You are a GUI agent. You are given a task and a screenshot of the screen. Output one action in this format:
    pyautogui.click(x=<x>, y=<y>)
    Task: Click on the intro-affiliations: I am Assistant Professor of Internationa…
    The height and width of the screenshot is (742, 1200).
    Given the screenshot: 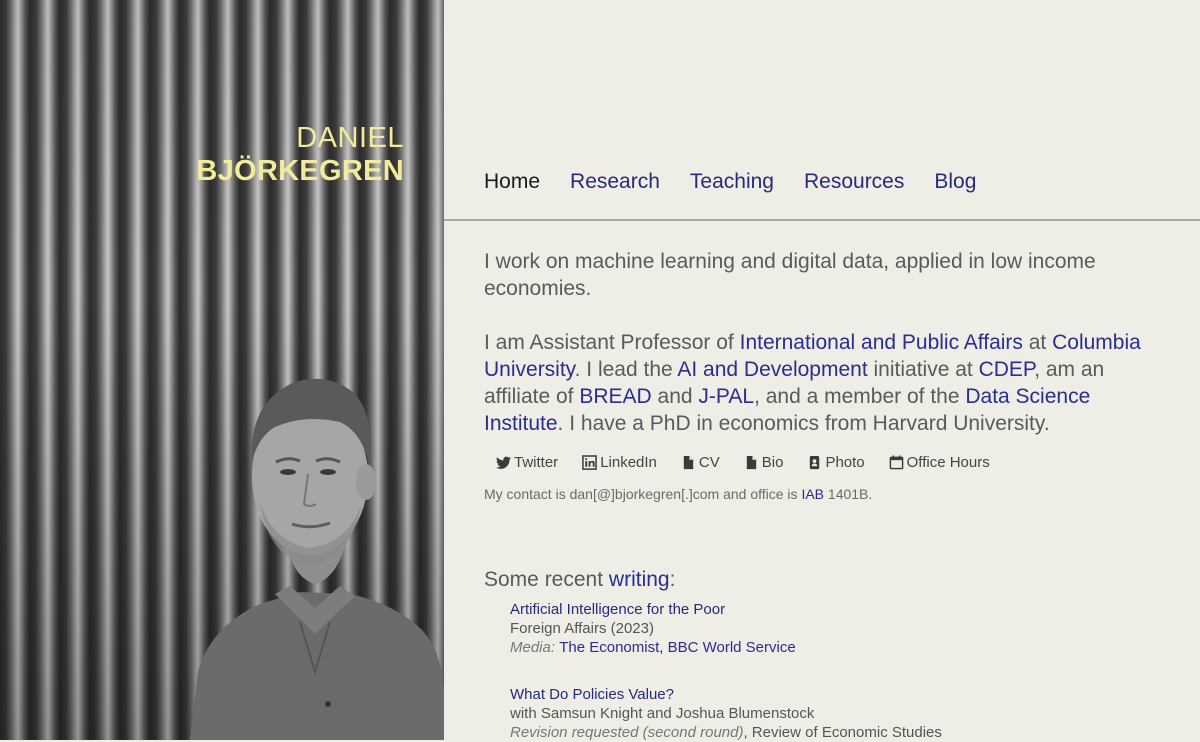 What is the action you would take?
    pyautogui.click(x=829, y=383)
    